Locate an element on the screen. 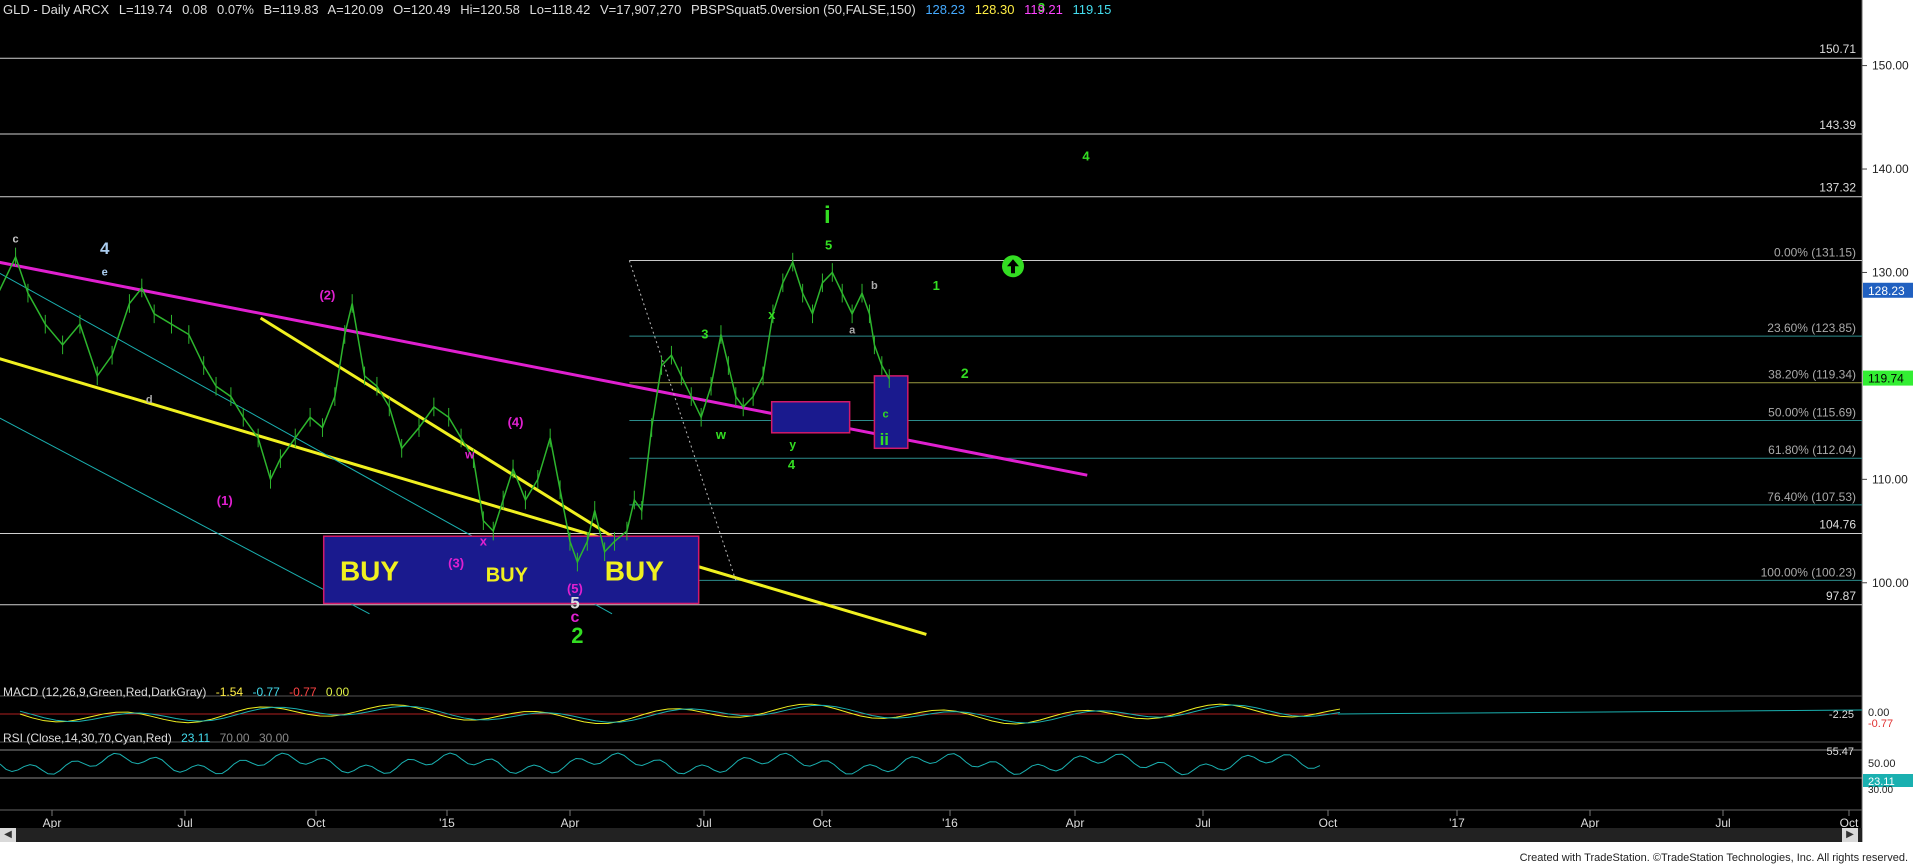 Image resolution: width=1914 pixels, height=866 pixels. y-tick-label: 110.00 is located at coordinates (1890, 479).